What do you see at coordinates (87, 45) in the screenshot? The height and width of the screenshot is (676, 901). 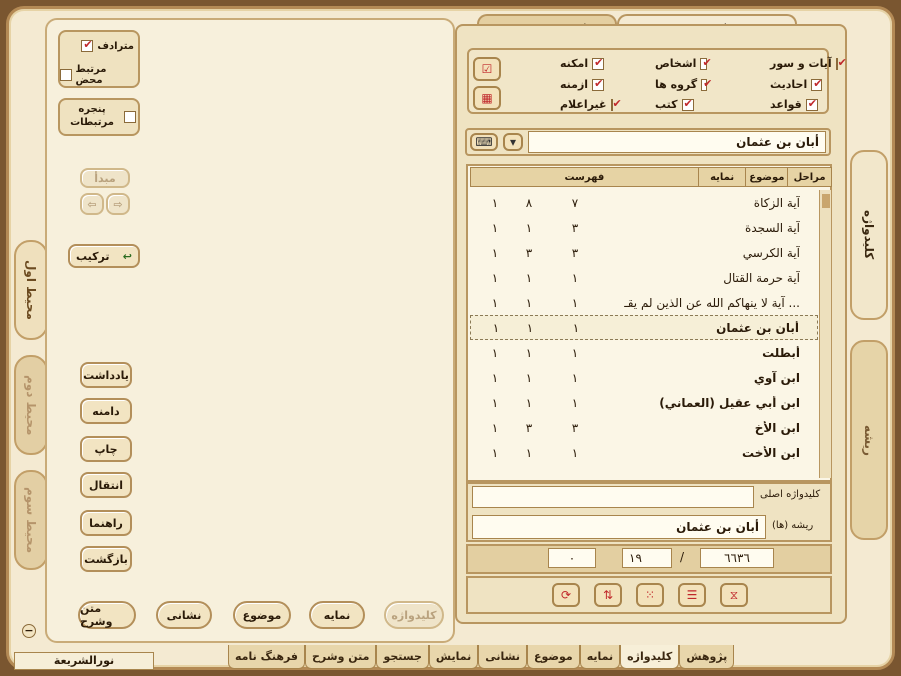 I see `synonym-checkbox` at bounding box center [87, 45].